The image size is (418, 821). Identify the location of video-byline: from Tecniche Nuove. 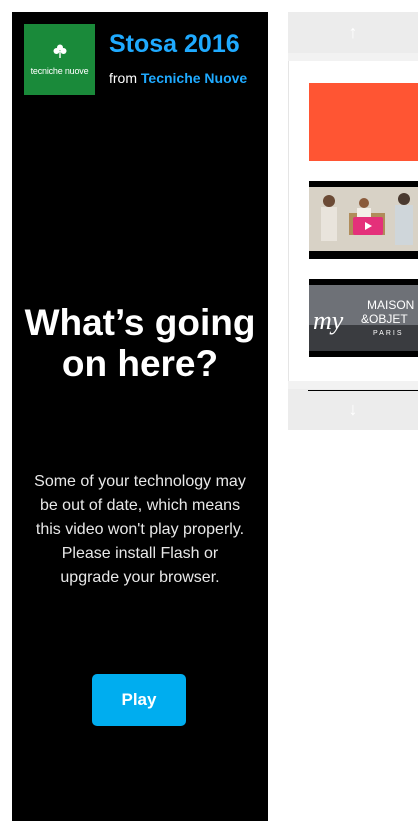
(184, 78).